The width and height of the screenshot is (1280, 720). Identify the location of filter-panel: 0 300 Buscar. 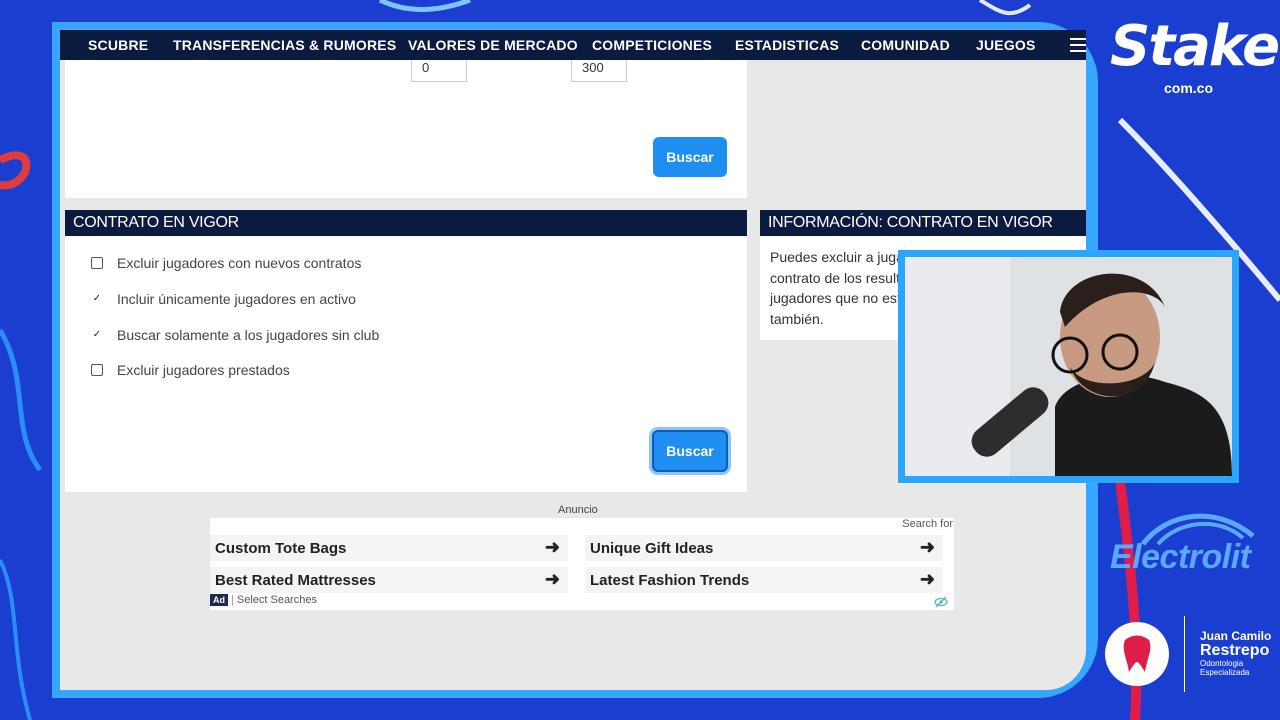
(406, 129).